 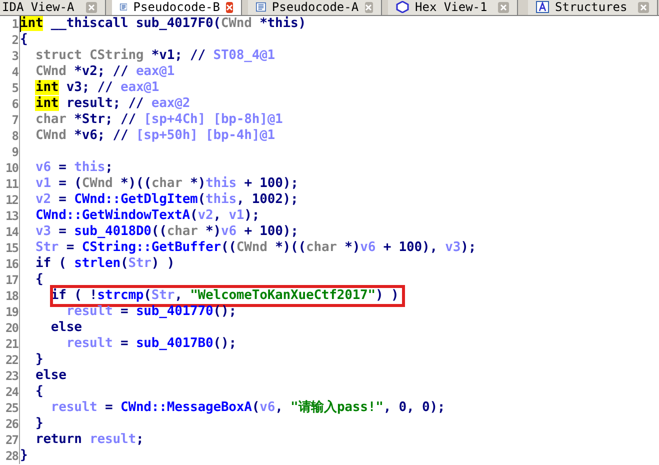 I want to click on line-number: 22, so click(x=11, y=360).